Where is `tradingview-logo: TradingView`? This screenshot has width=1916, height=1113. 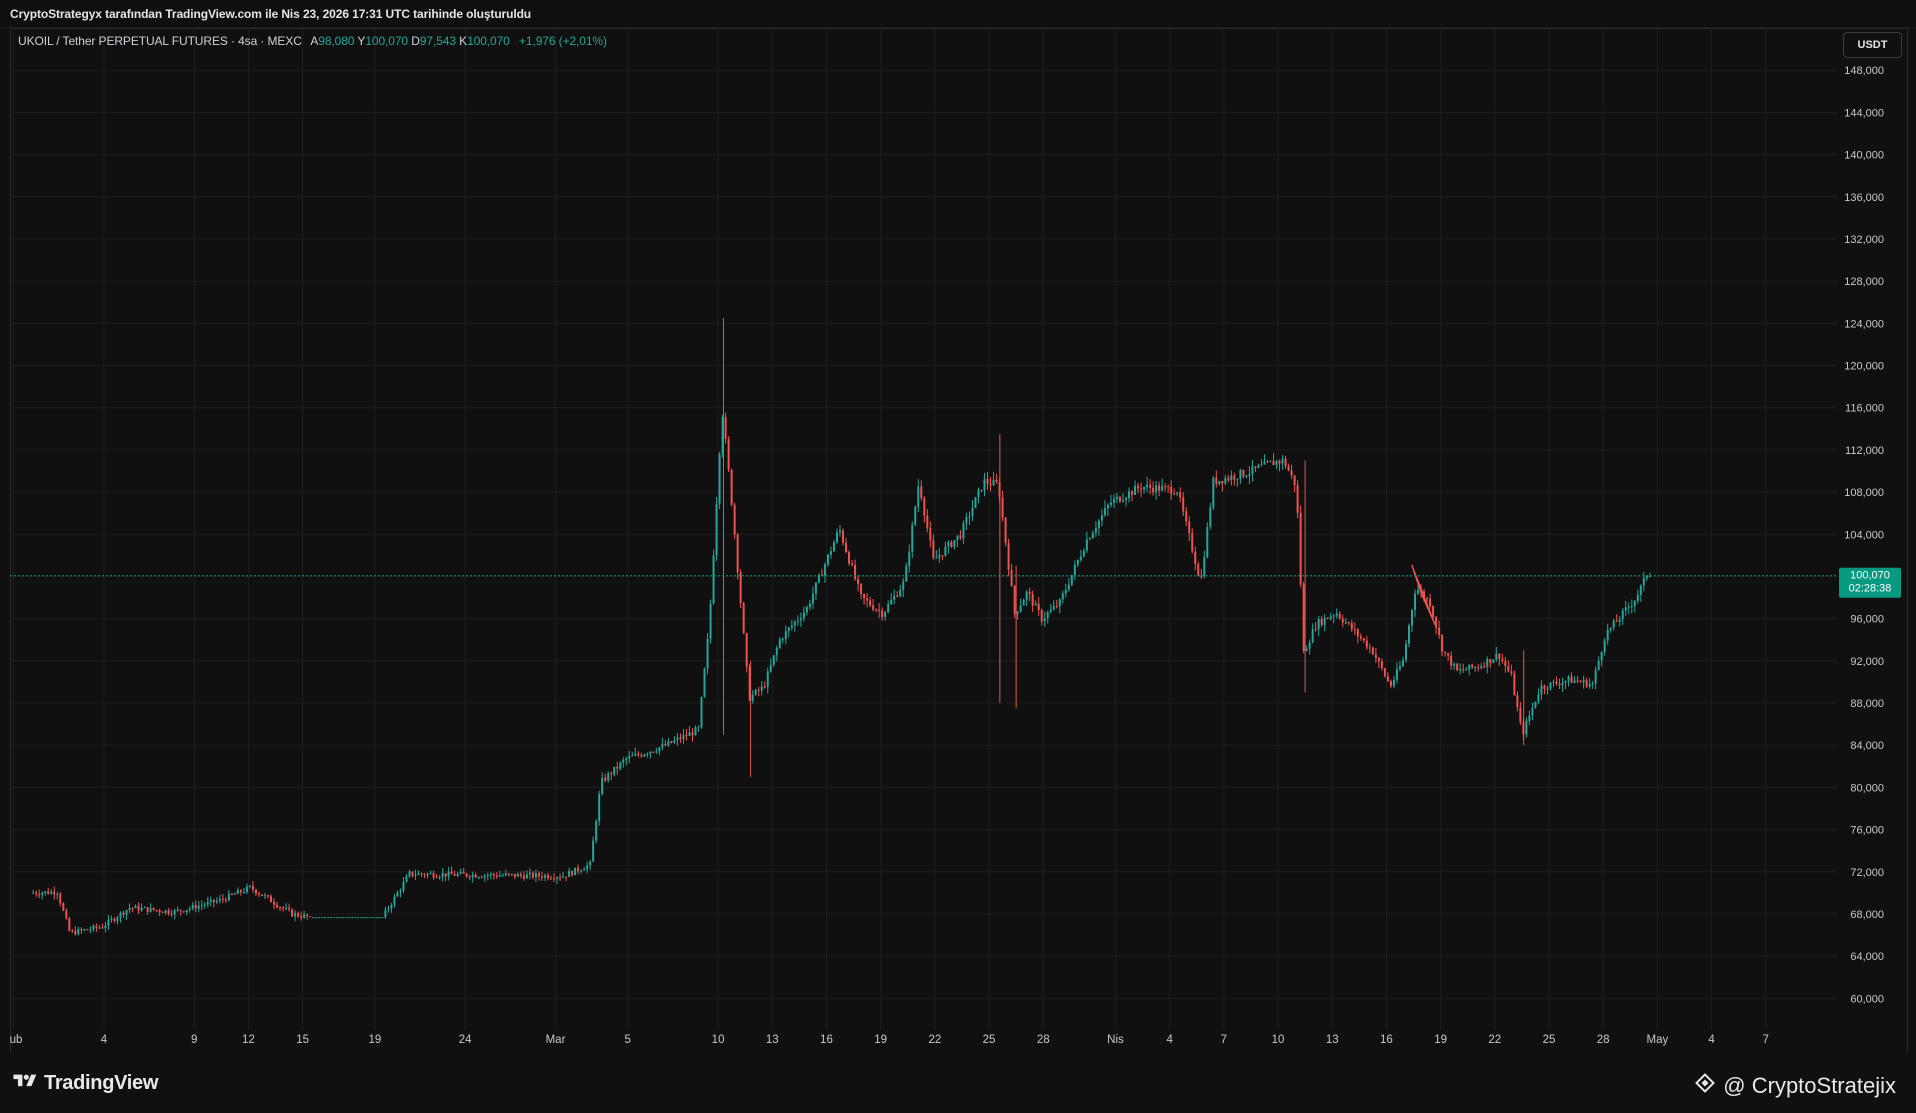
tradingview-logo: TradingView is located at coordinates (85, 1083).